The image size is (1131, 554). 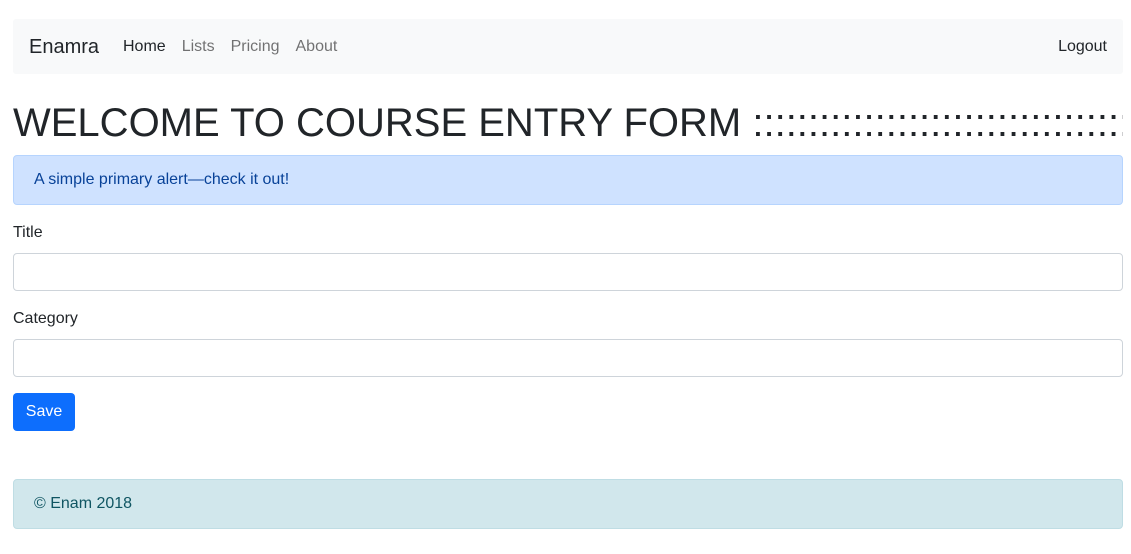 I want to click on nav-link-home: Home, so click(x=144, y=47).